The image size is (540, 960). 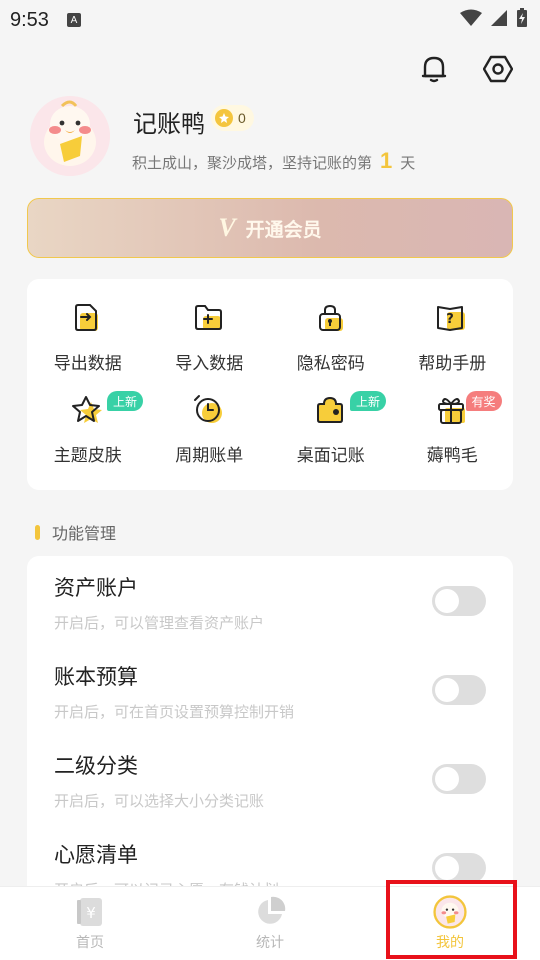 What do you see at coordinates (331, 410) in the screenshot?
I see `widget-icon` at bounding box center [331, 410].